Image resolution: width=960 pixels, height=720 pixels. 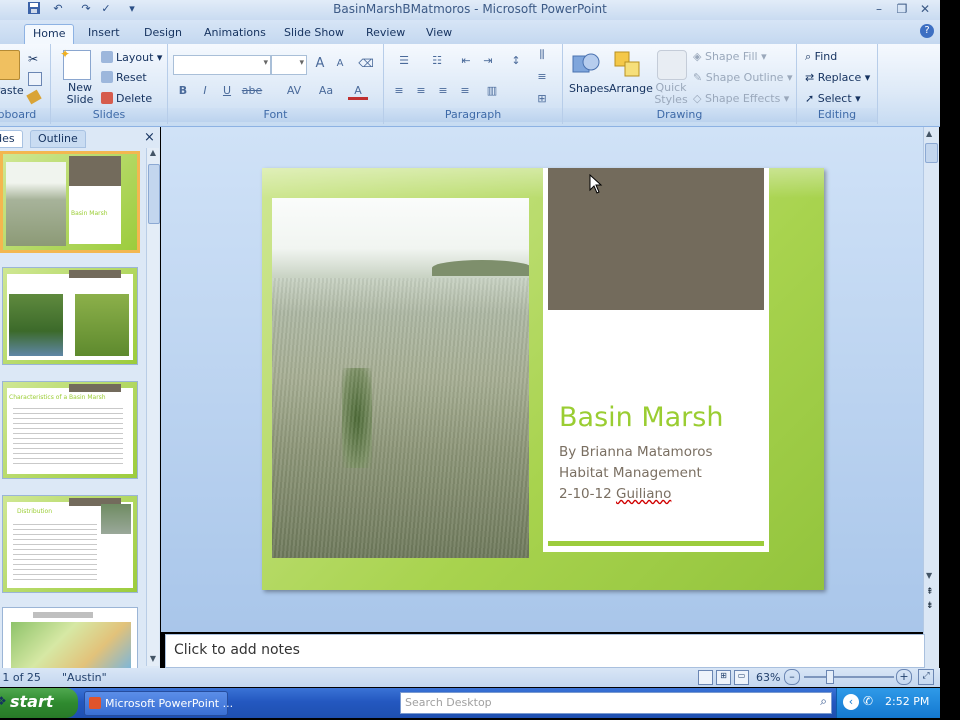 I want to click on arrange-icon, so click(x=628, y=65).